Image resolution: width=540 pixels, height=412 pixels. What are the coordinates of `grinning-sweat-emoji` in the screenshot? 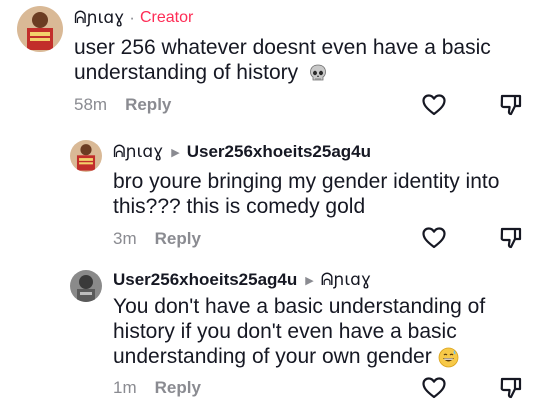 It's located at (448, 357).